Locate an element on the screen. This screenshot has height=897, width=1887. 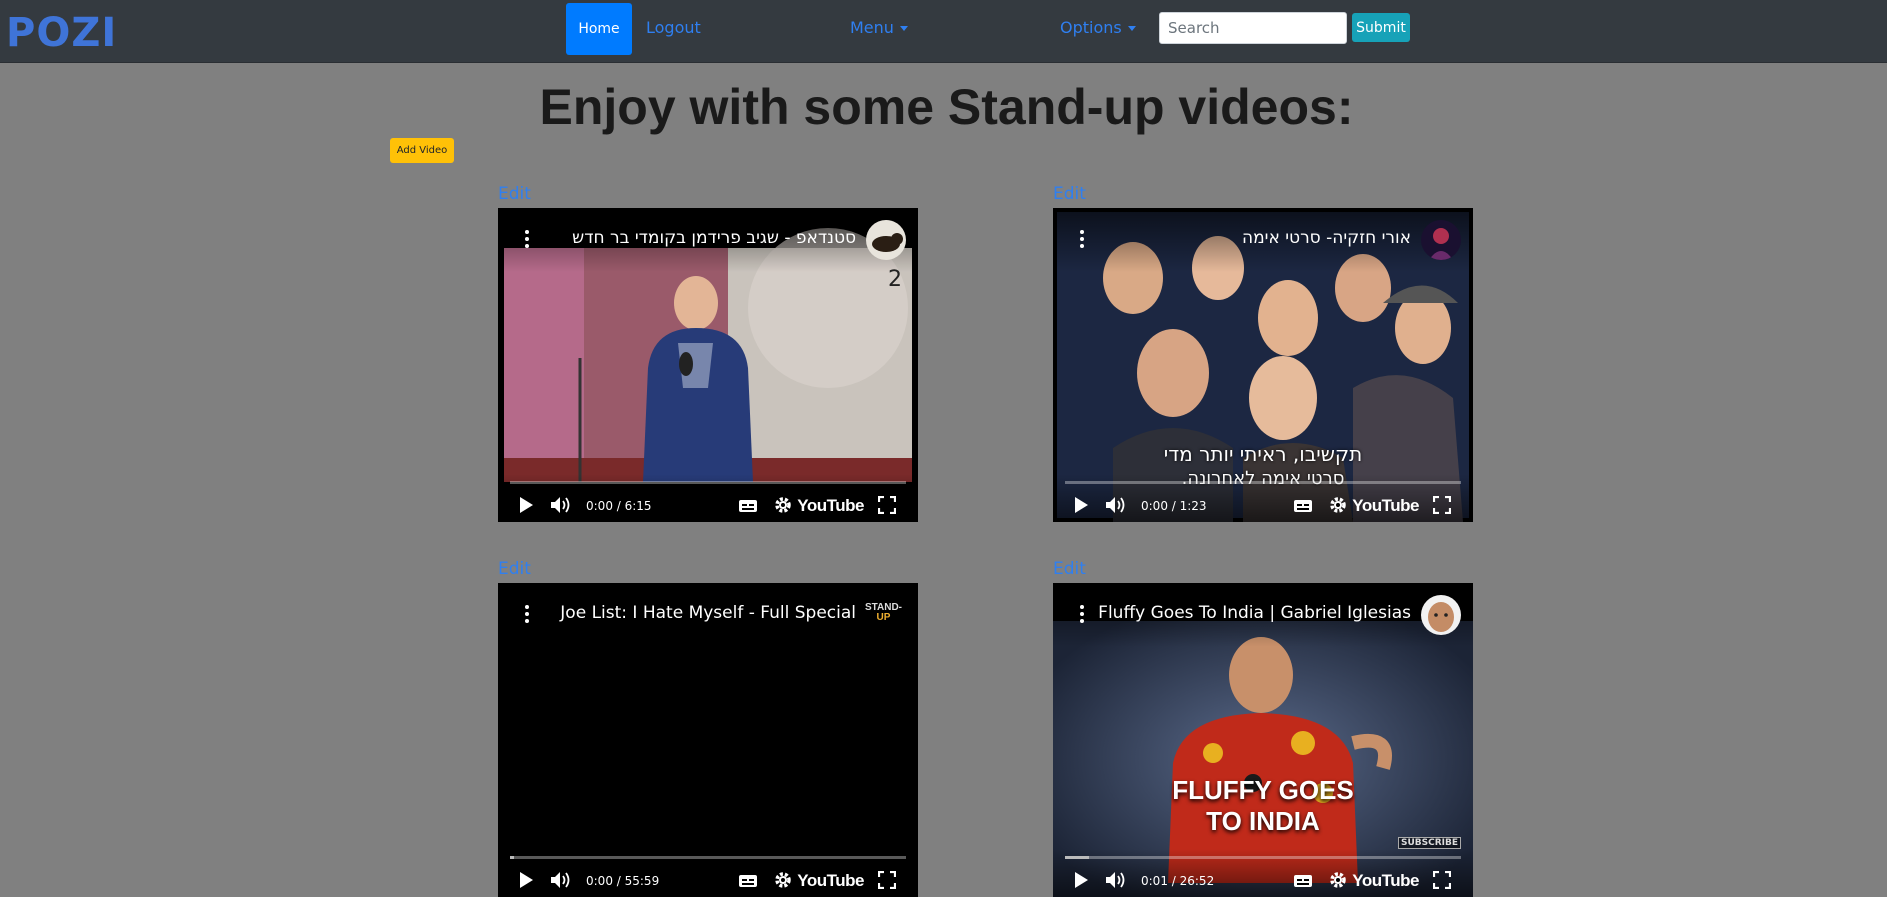
subscribe-badge: SUBSCRIBE is located at coordinates (1429, 843).